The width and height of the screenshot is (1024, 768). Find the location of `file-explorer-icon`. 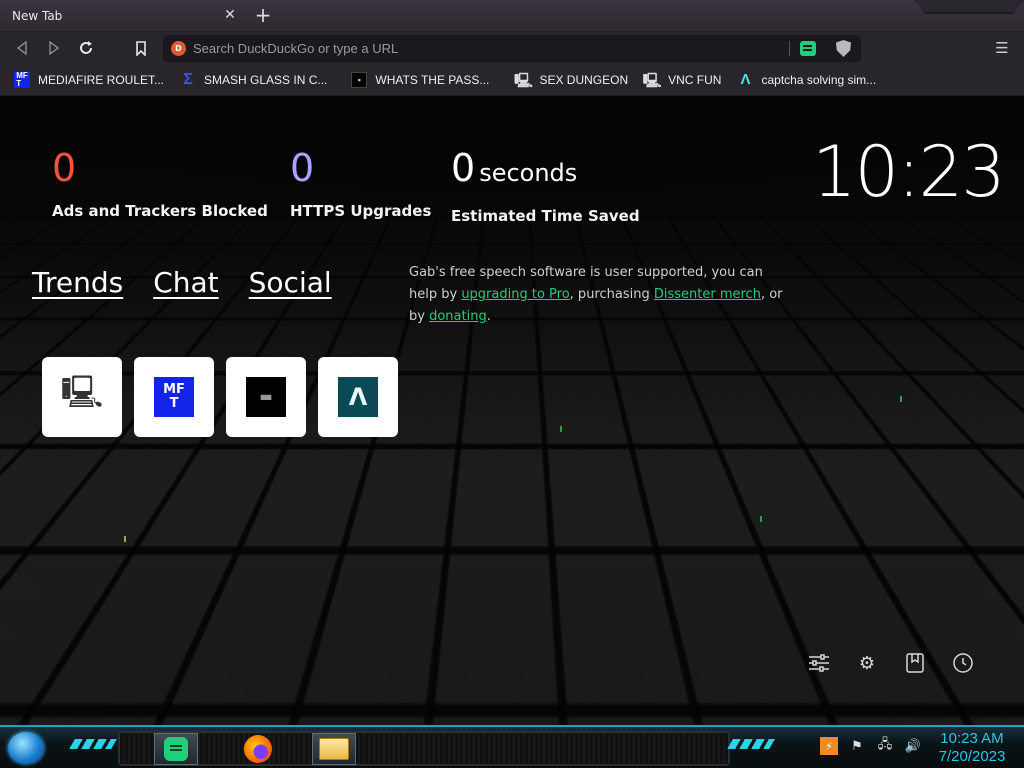

file-explorer-icon is located at coordinates (334, 749).